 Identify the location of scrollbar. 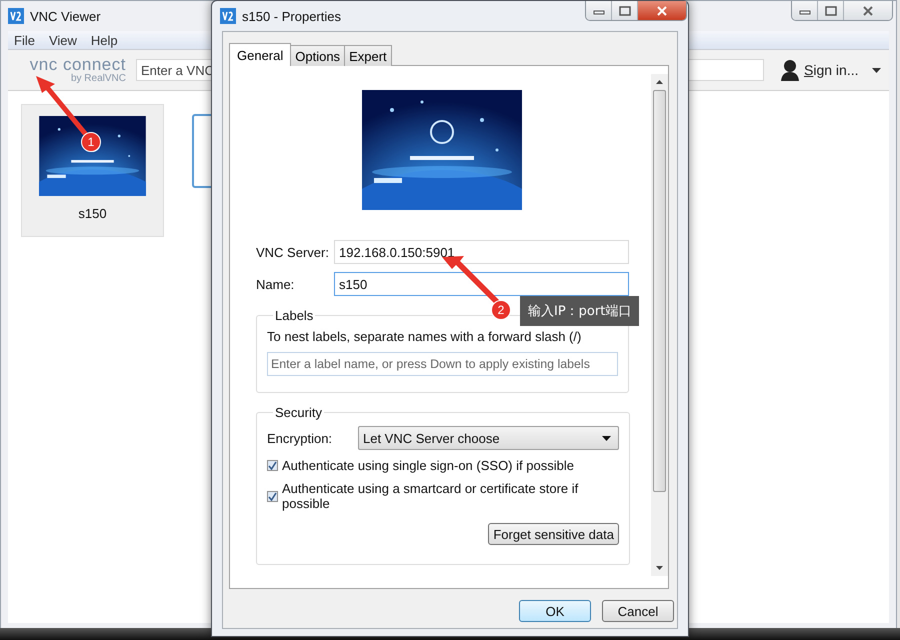
(659, 325).